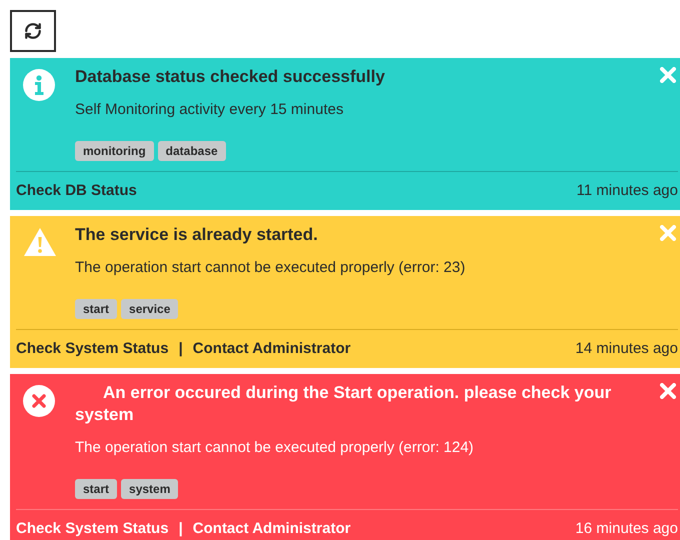 The image size is (680, 540). What do you see at coordinates (39, 85) in the screenshot?
I see `info-icon` at bounding box center [39, 85].